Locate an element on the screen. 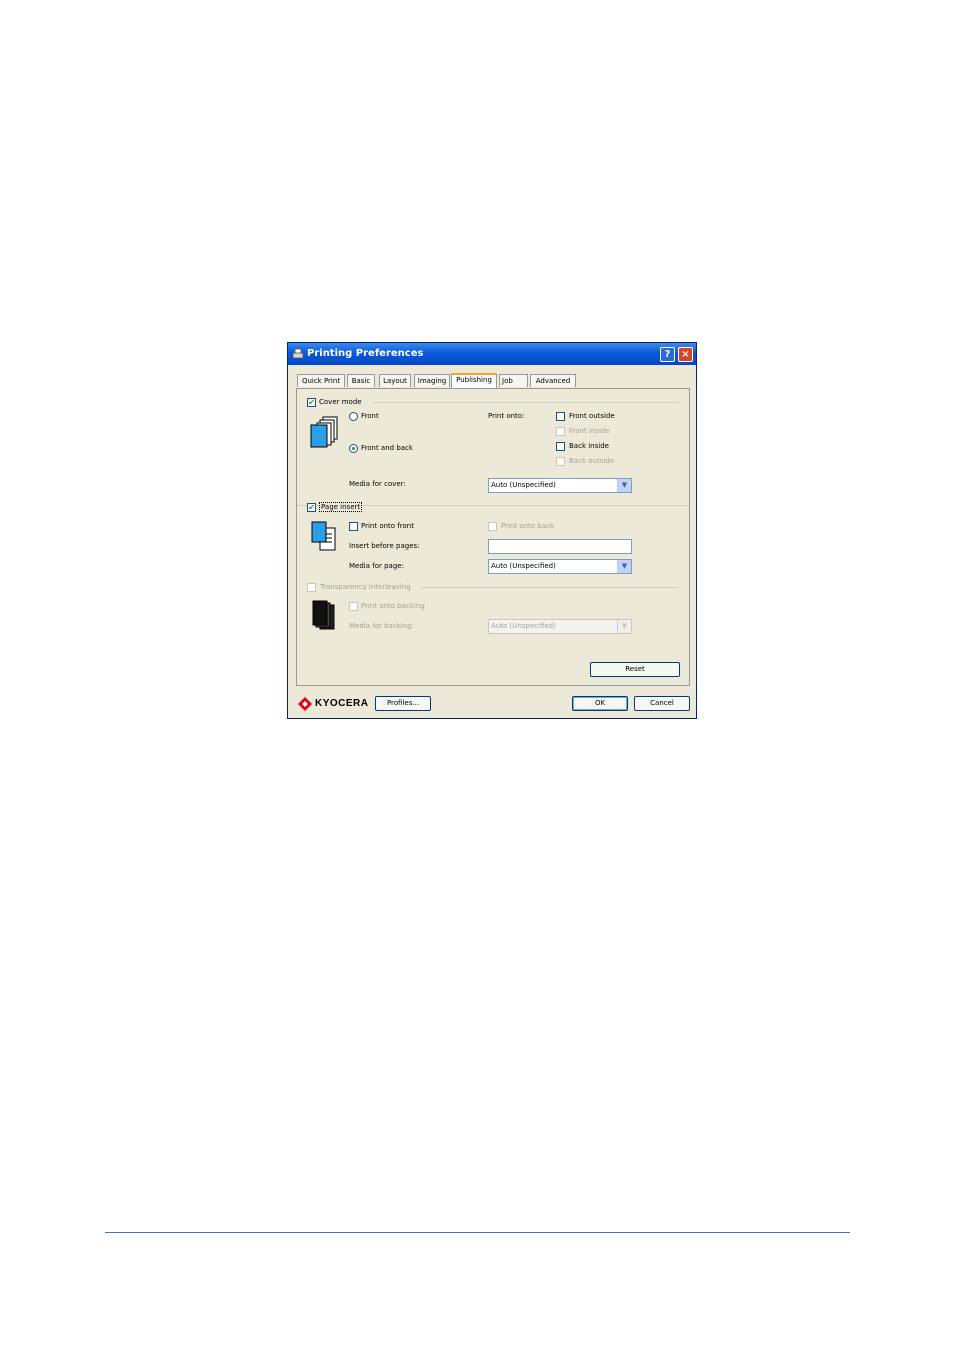 Image resolution: width=954 pixels, height=1350 pixels. page-footer-rule is located at coordinates (477, 1232).